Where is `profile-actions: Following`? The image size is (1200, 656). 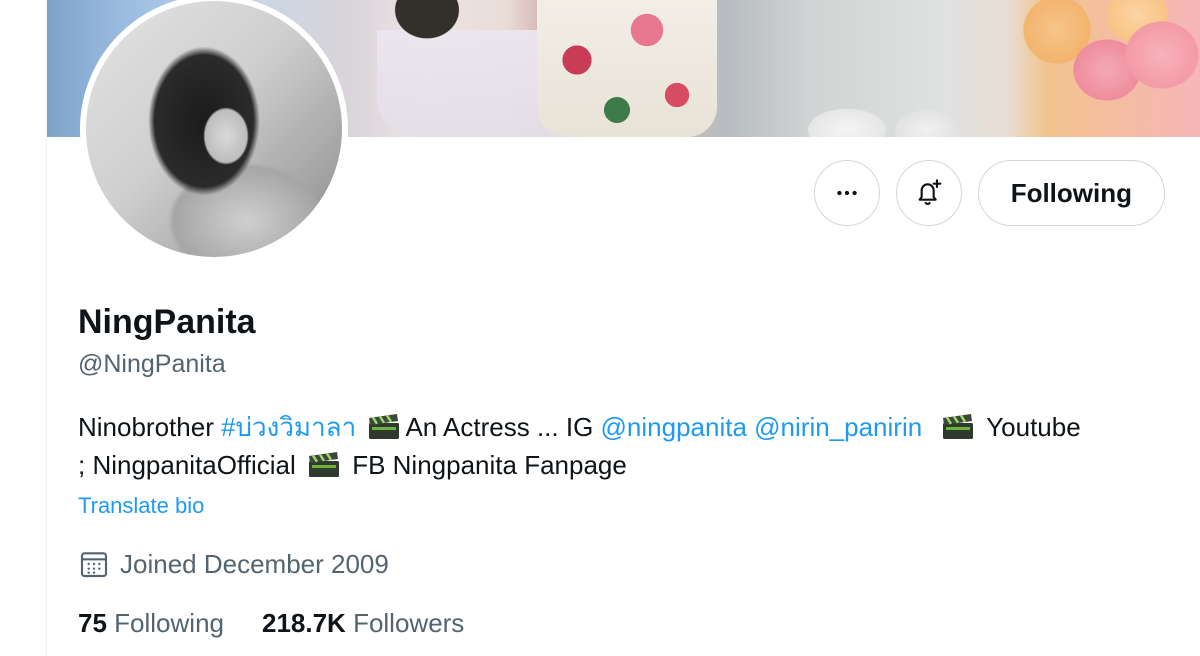
profile-actions: Following is located at coordinates (989, 193).